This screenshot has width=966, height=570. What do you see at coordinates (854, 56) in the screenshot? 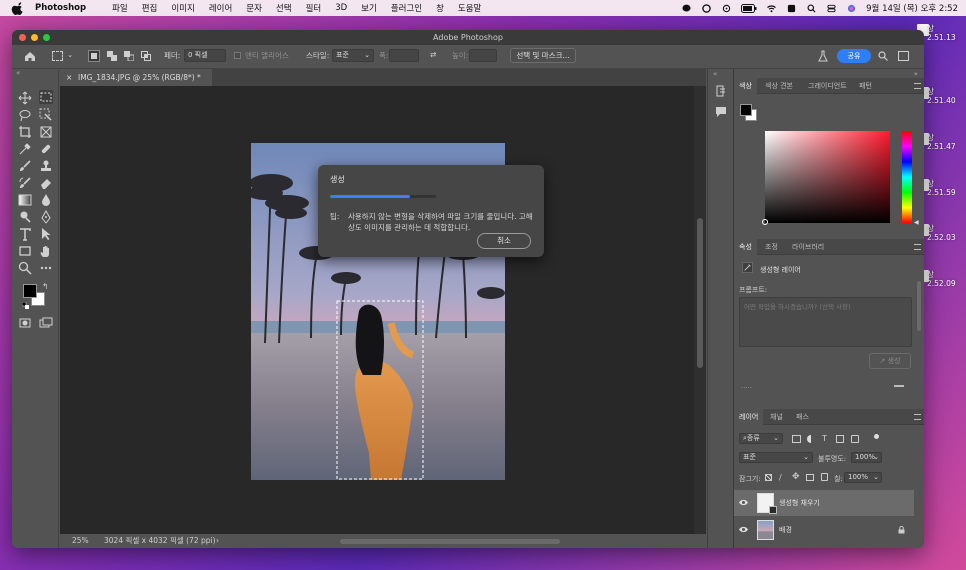
I see `share-button: 공유` at bounding box center [854, 56].